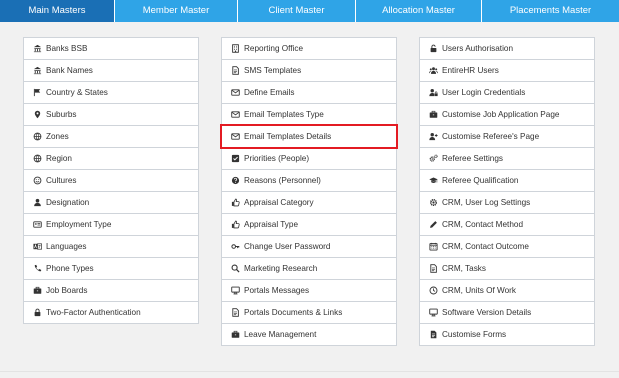  I want to click on menu-item-referee-qualification: Referee Qualification, so click(507, 180).